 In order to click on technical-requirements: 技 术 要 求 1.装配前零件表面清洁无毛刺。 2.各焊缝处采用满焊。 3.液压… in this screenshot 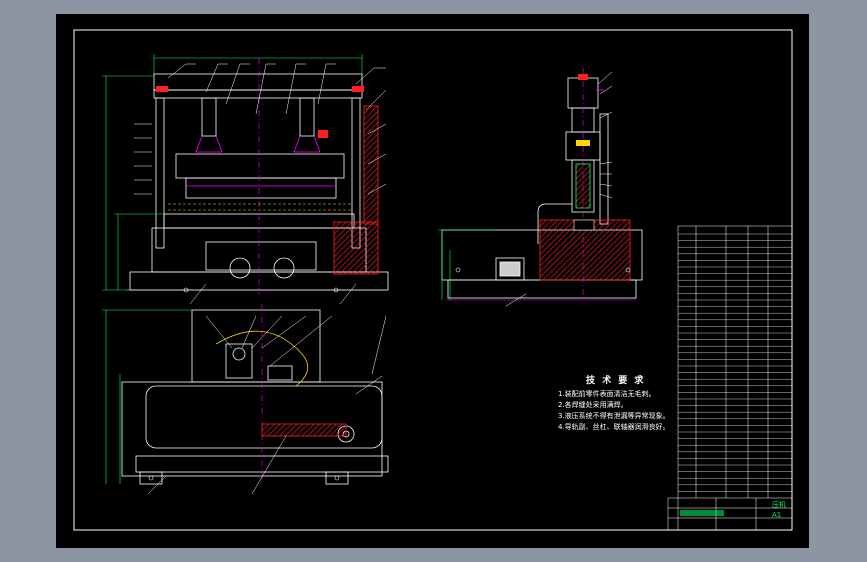, I will do `click(614, 404)`.